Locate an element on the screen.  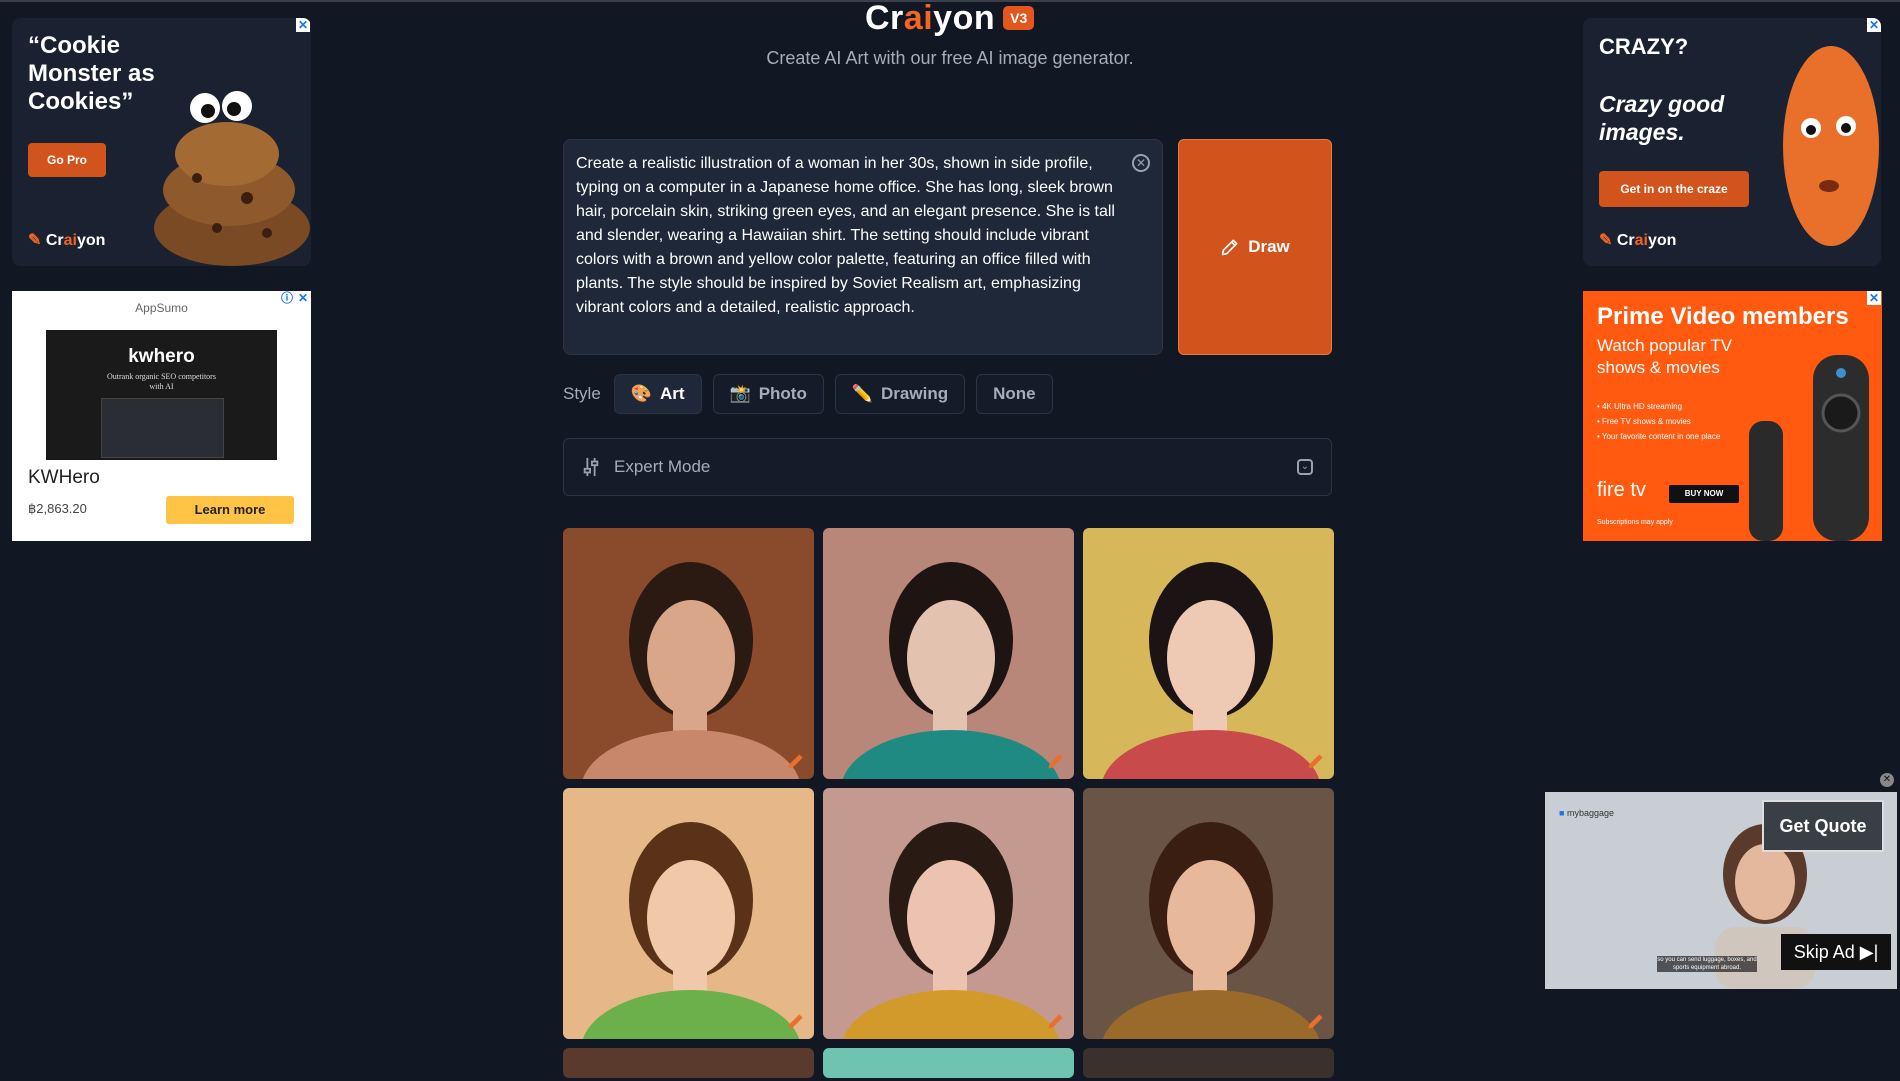
ad-sponsor: AppSumo is located at coordinates (161, 308).